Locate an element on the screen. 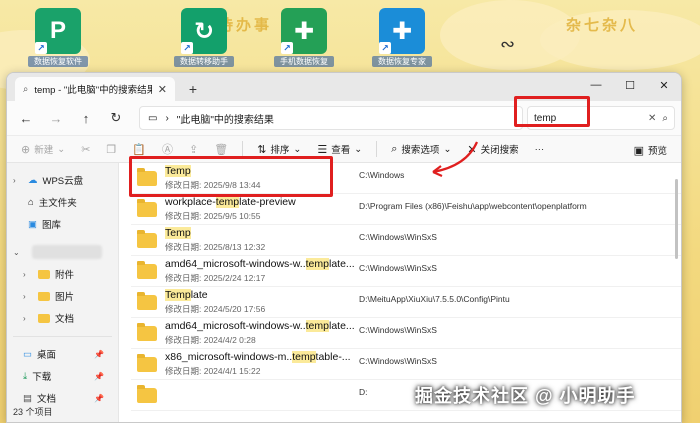  close-tab-icon: ✕ is located at coordinates (162, 89).